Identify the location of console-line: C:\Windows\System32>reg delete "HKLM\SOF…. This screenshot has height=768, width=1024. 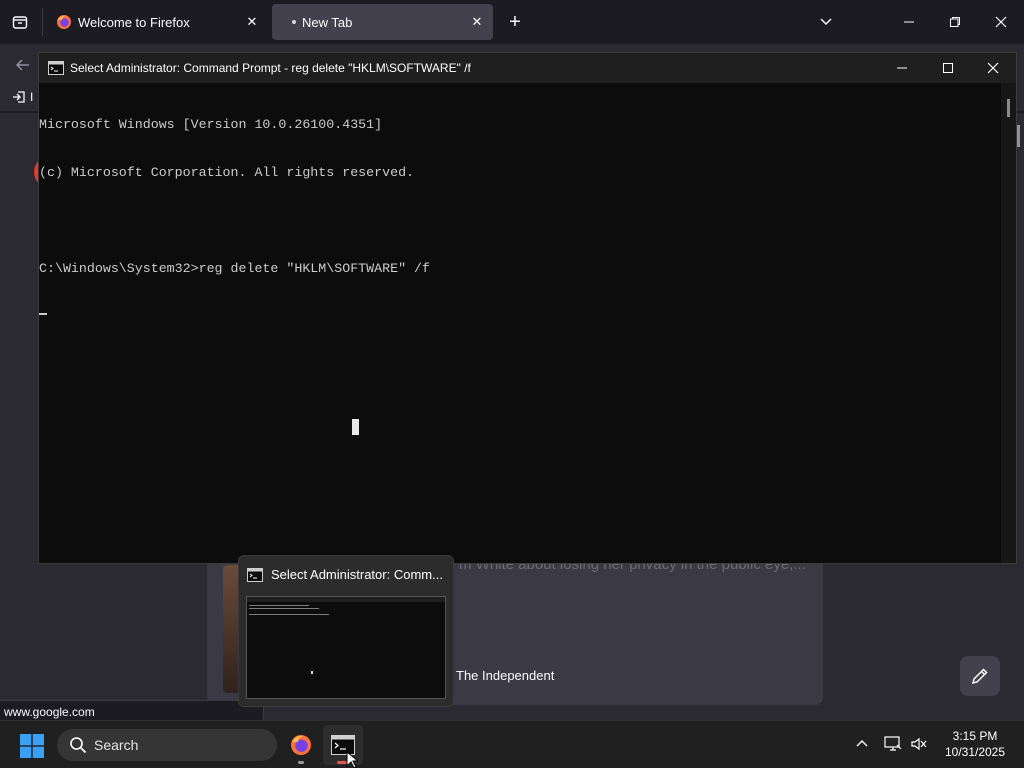
(234, 268).